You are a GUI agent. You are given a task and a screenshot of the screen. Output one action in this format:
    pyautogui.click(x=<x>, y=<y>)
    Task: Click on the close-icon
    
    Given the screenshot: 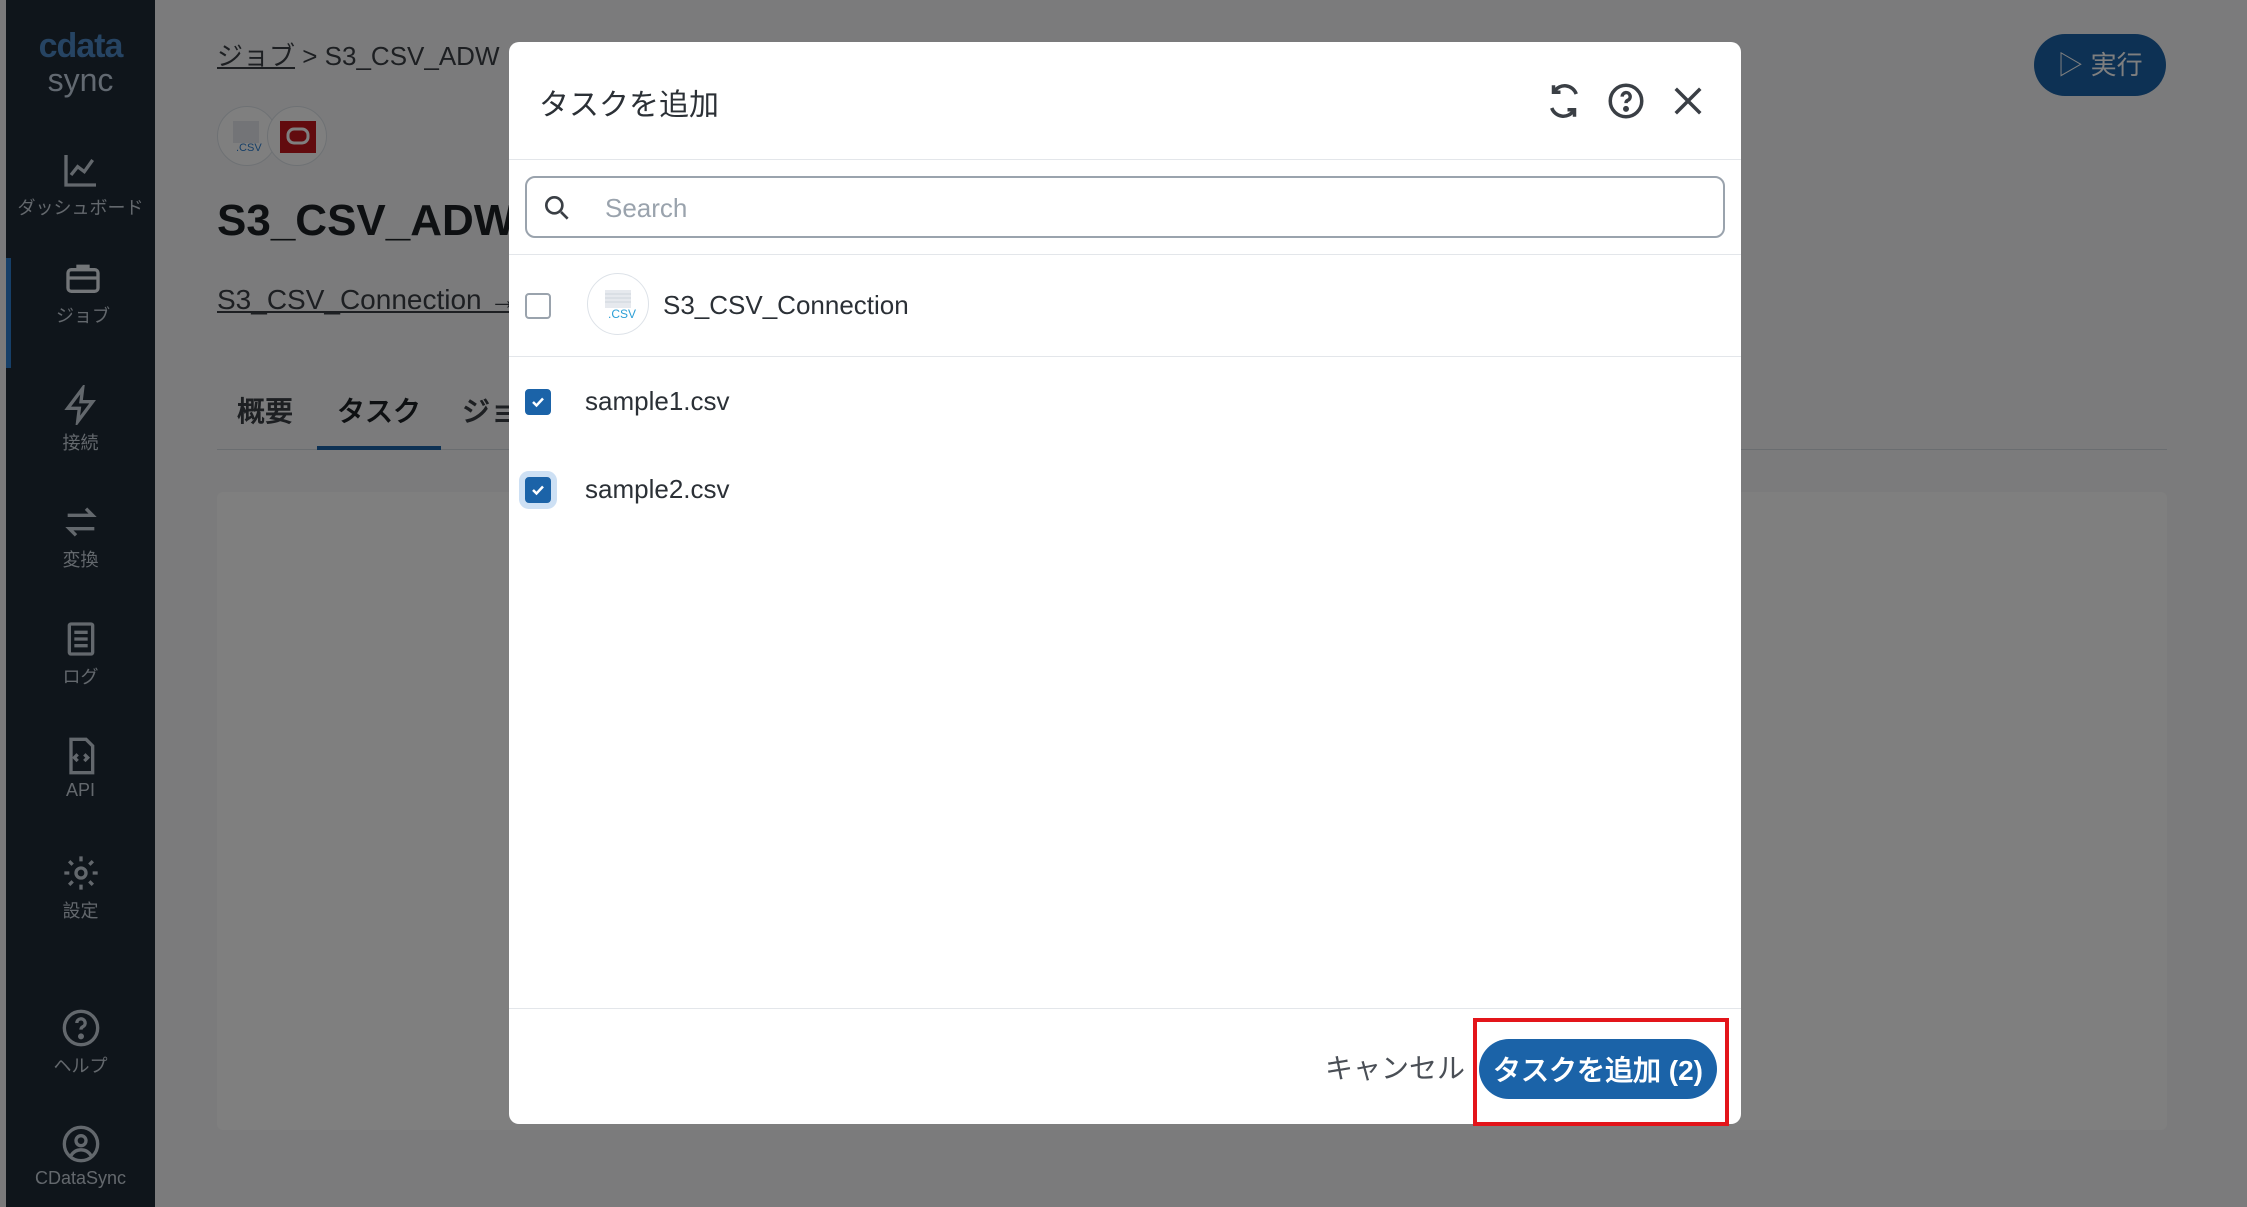 What is the action you would take?
    pyautogui.click(x=1688, y=101)
    